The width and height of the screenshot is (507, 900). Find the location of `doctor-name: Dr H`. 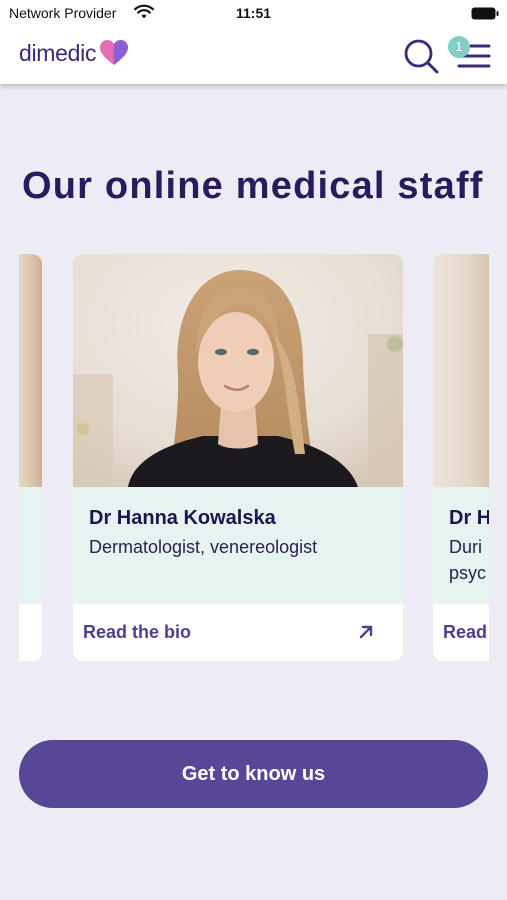

doctor-name: Dr H is located at coordinates (469, 518).